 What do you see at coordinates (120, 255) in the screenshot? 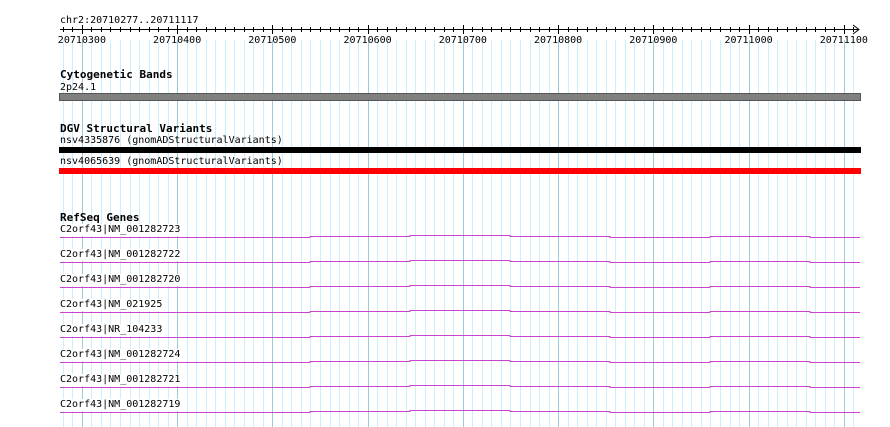
I see `gene-label: C2orf43|NM_001282722` at bounding box center [120, 255].